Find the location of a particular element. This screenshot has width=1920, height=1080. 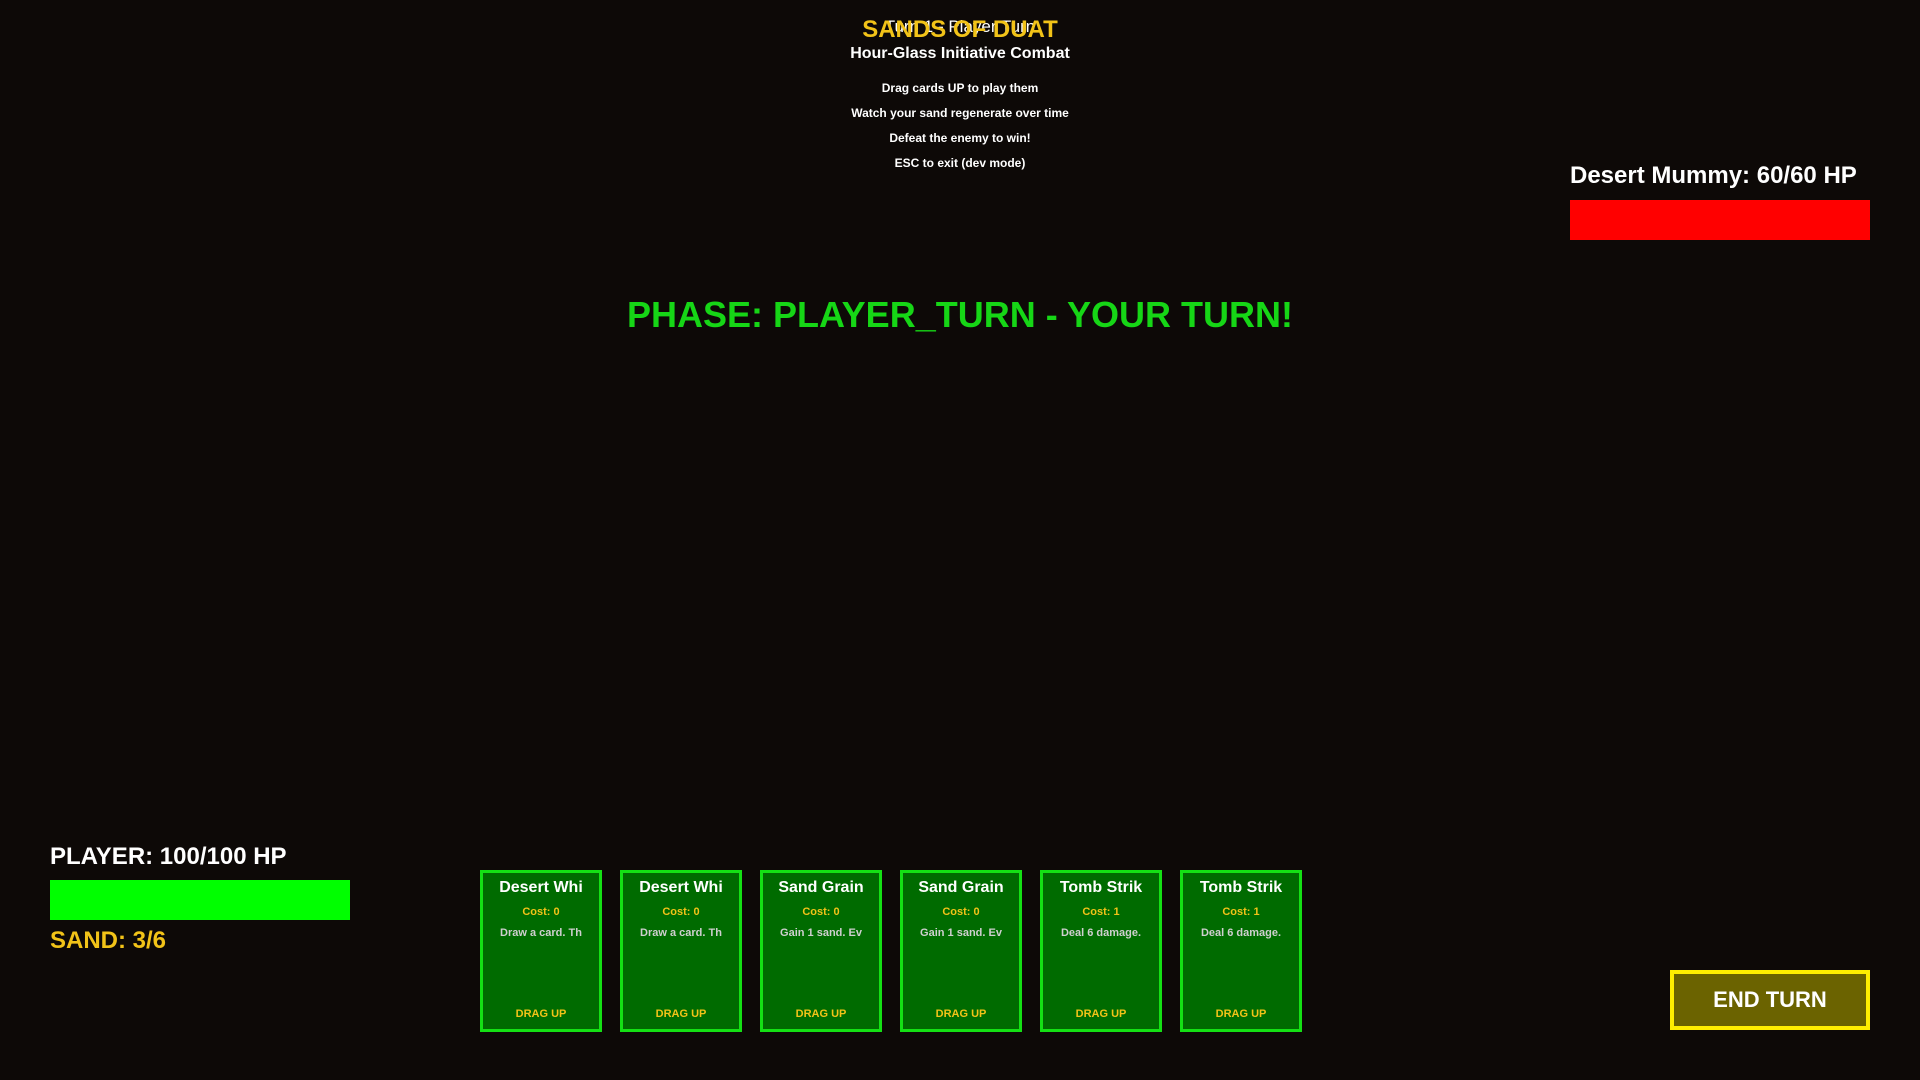

instruction-line: Watch your sand regenerate over time is located at coordinates (960, 113).